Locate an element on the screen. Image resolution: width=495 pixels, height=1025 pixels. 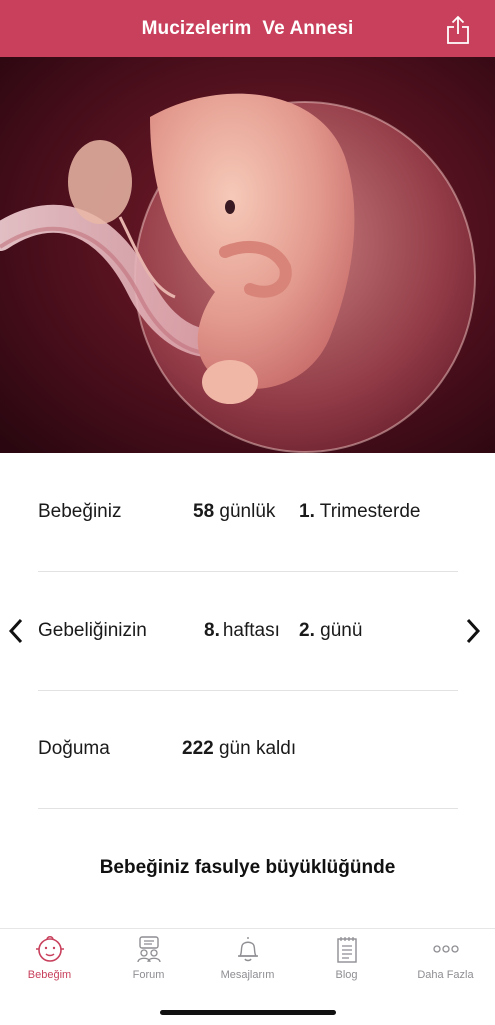
tab-label: Bebeğim is located at coordinates (49, 975).